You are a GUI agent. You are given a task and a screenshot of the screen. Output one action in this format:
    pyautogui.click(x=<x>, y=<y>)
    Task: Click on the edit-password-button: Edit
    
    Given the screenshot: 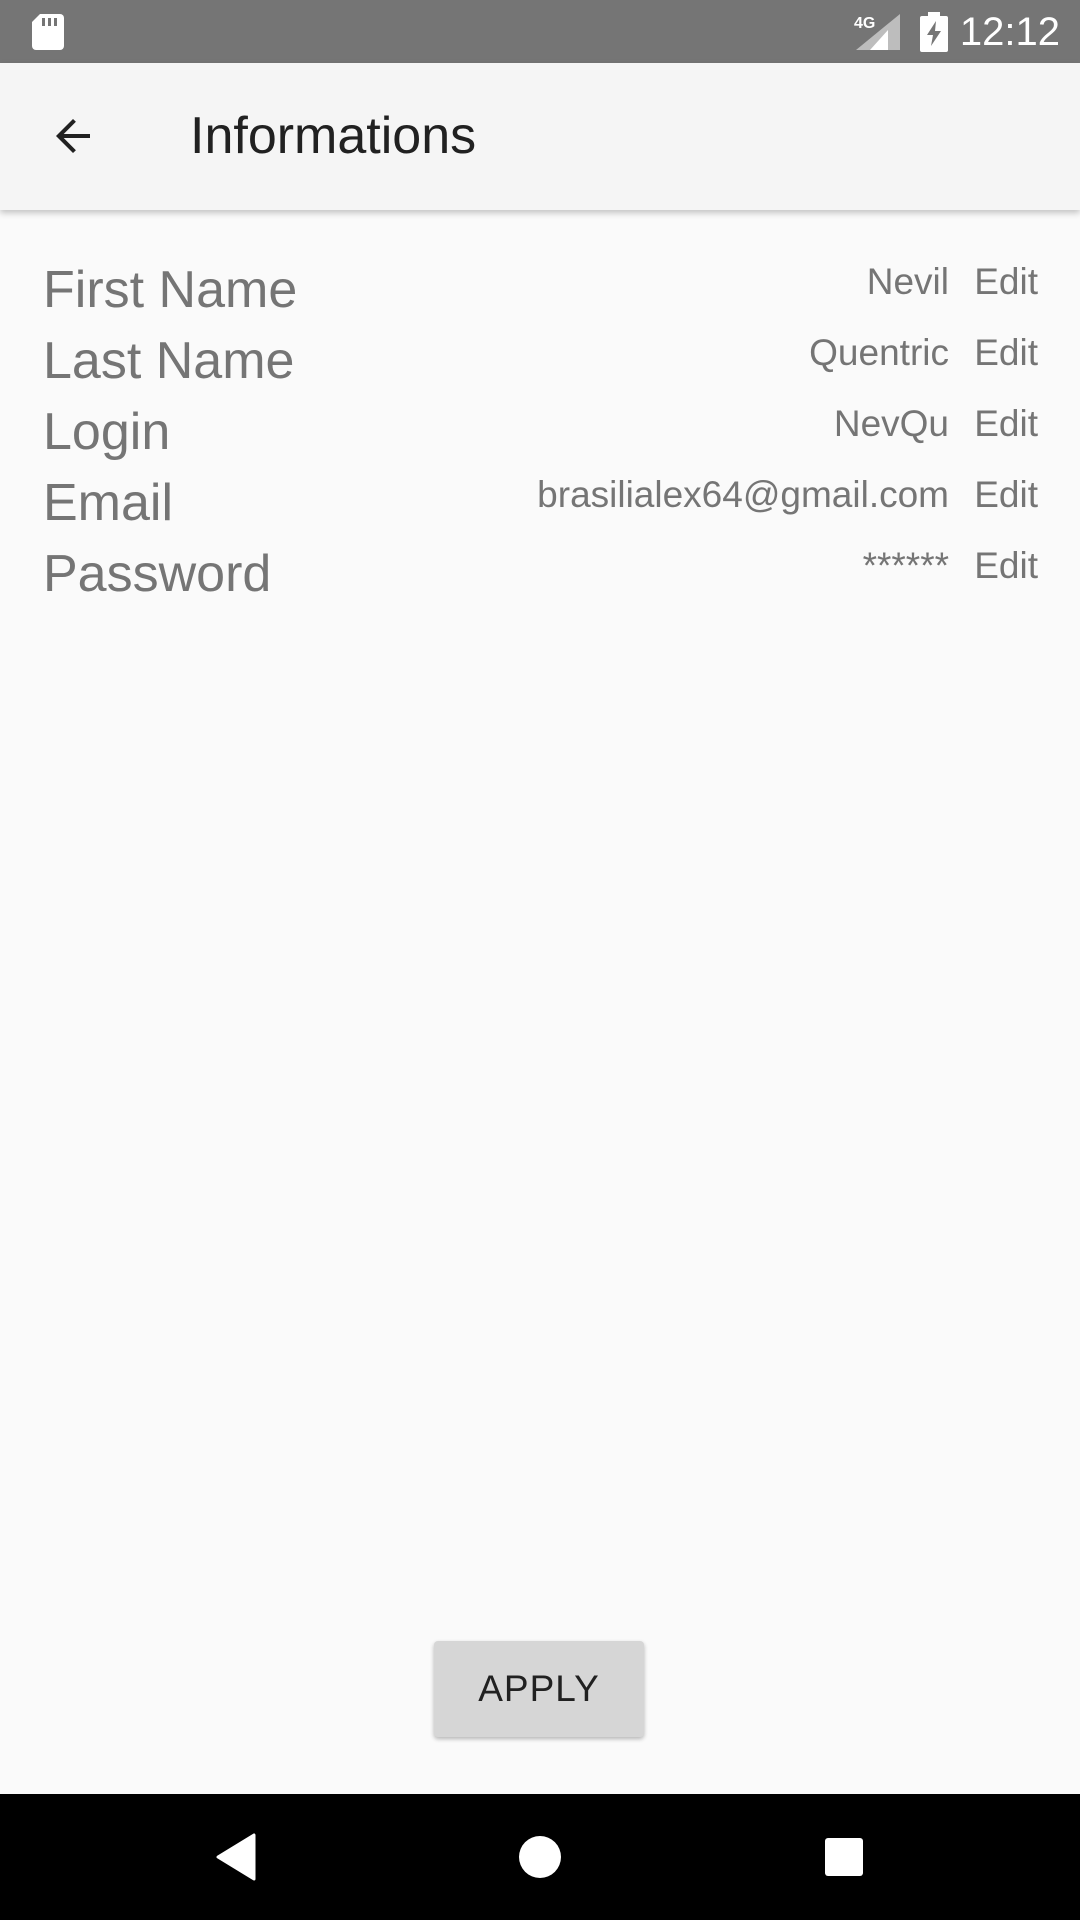 What is the action you would take?
    pyautogui.click(x=1006, y=566)
    